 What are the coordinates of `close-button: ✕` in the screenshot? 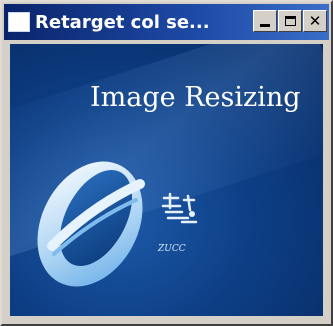 It's located at (315, 21).